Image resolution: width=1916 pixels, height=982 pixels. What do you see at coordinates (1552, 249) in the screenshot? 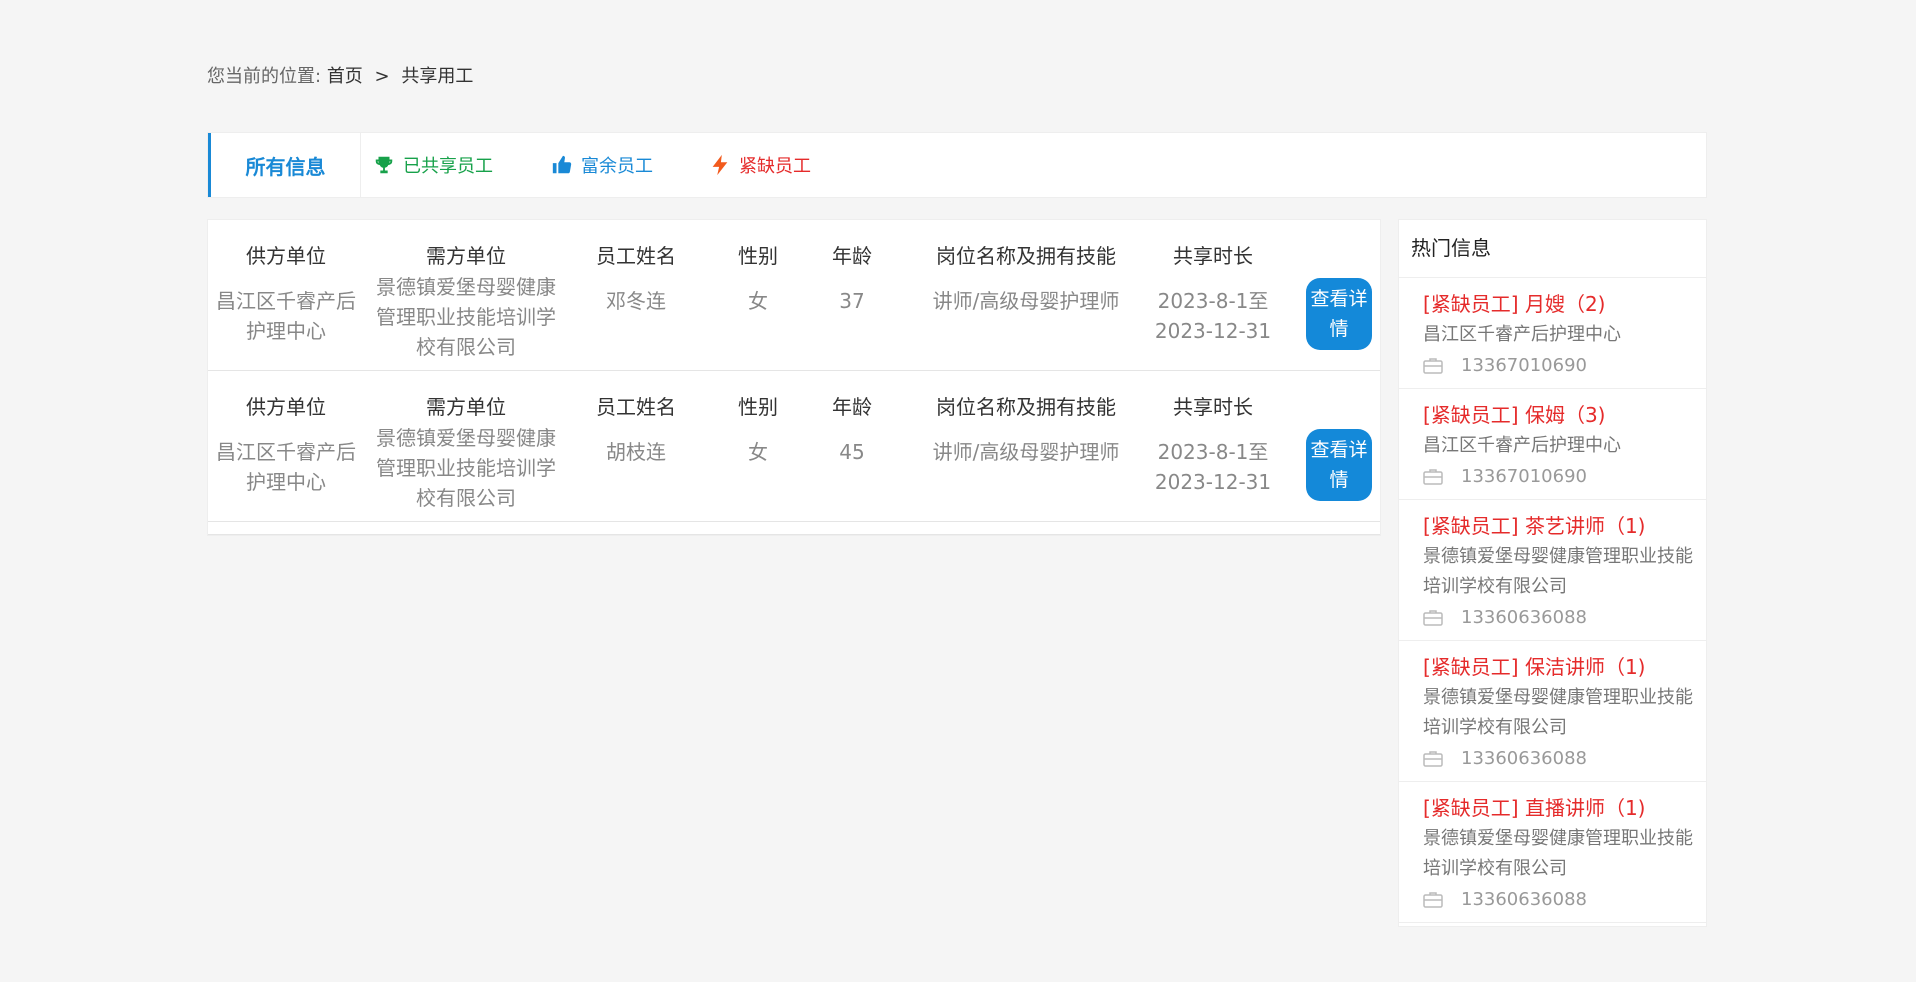
I see `hot-info-title: 热门信息` at bounding box center [1552, 249].